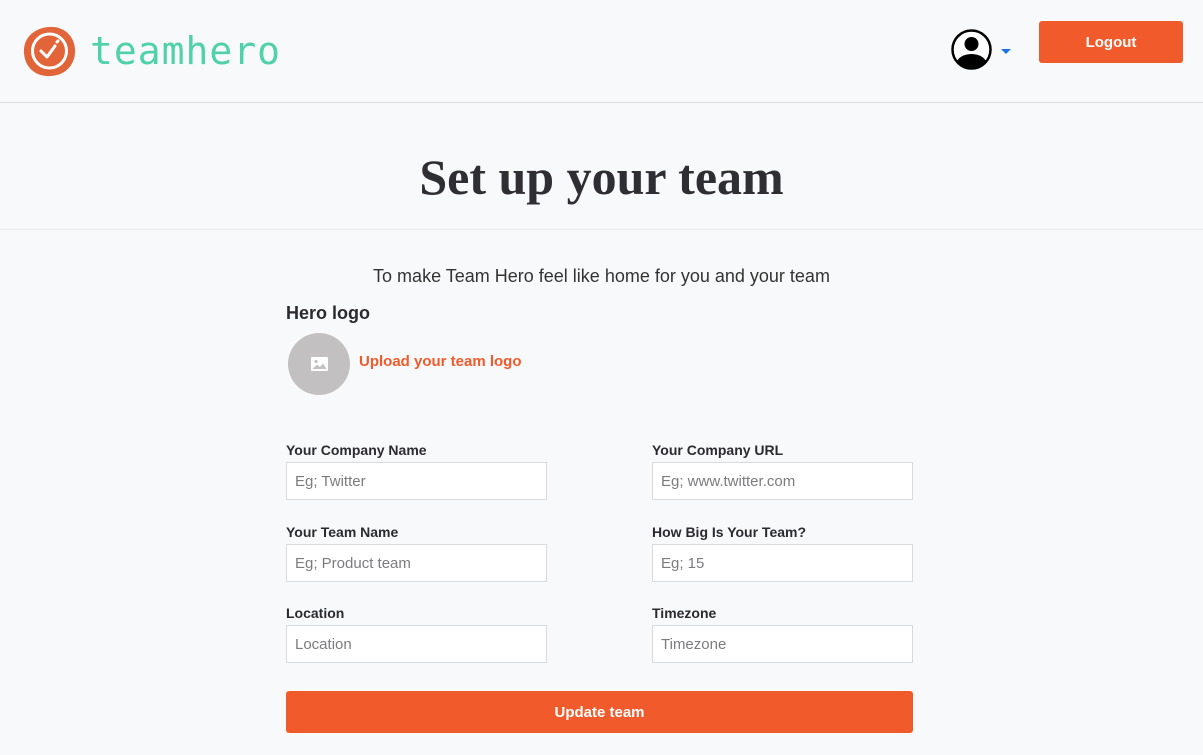 The width and height of the screenshot is (1203, 755). I want to click on user-menu-toggle, so click(981, 49).